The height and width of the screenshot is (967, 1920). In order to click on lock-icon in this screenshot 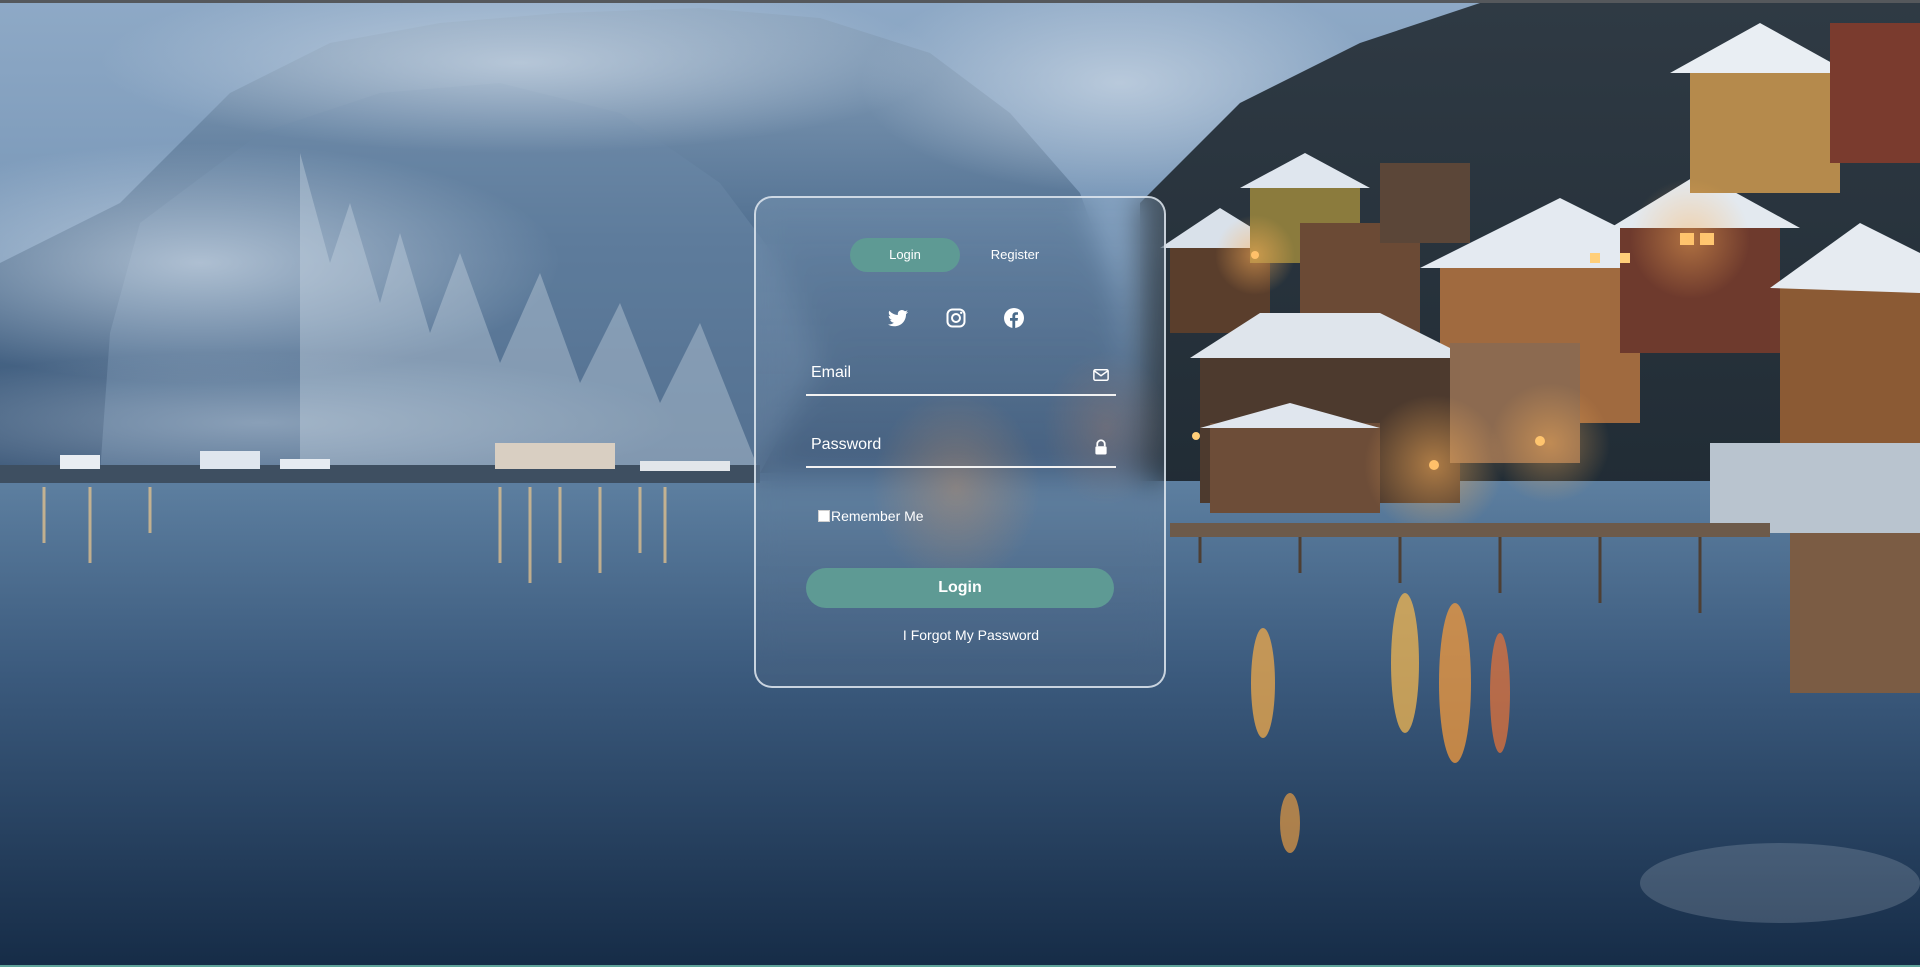, I will do `click(1101, 447)`.